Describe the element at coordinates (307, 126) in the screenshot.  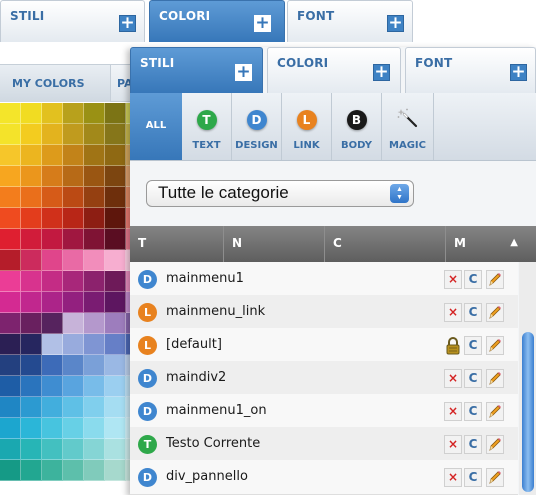
I see `filter-link: L LINK` at that location.